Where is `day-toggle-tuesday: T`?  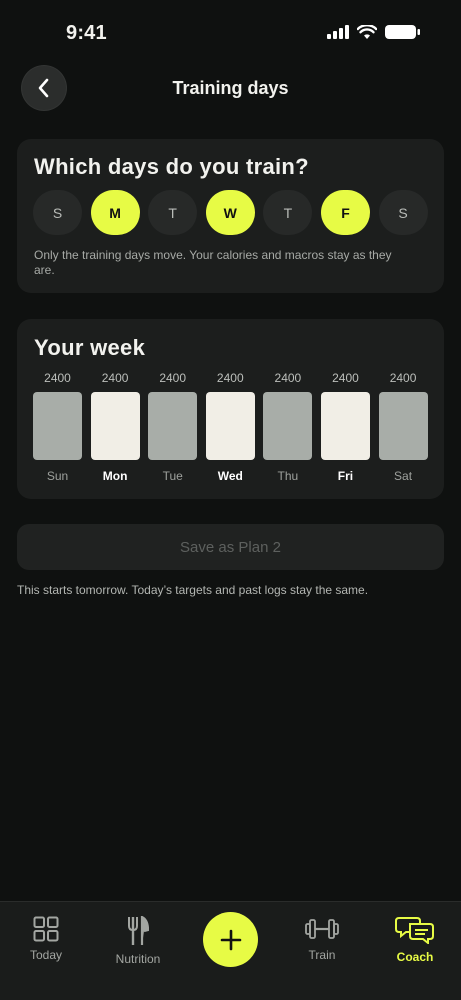
day-toggle-tuesday: T is located at coordinates (173, 212).